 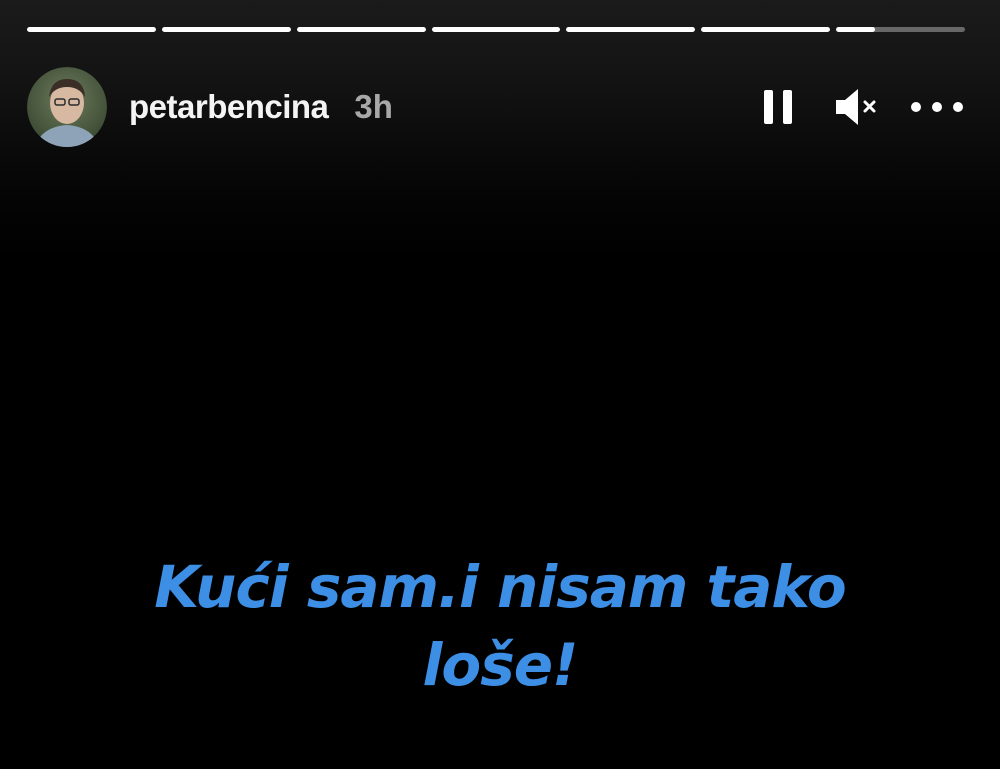 I want to click on avatar, so click(x=67, y=107).